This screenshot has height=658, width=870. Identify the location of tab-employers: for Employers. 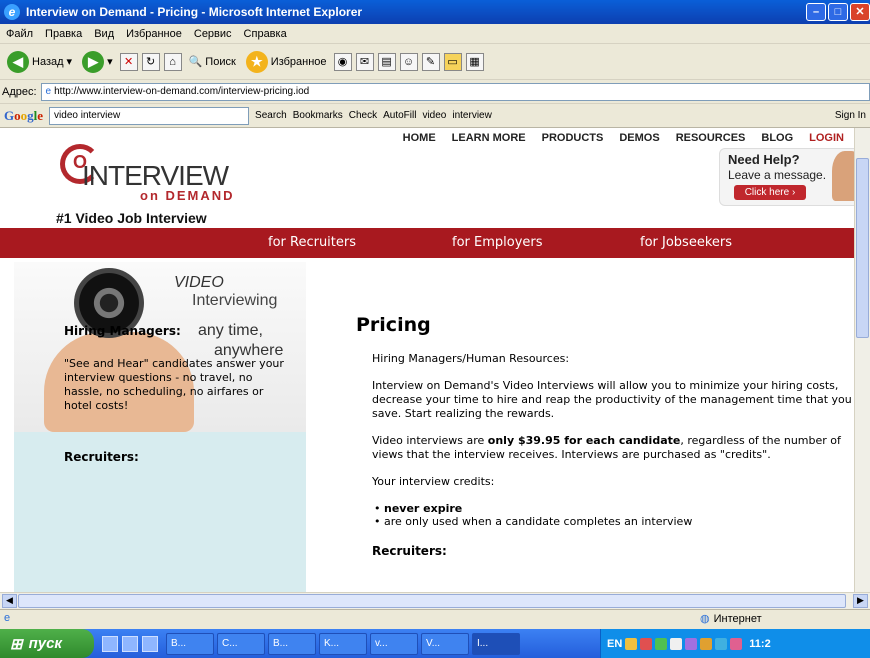
(497, 242).